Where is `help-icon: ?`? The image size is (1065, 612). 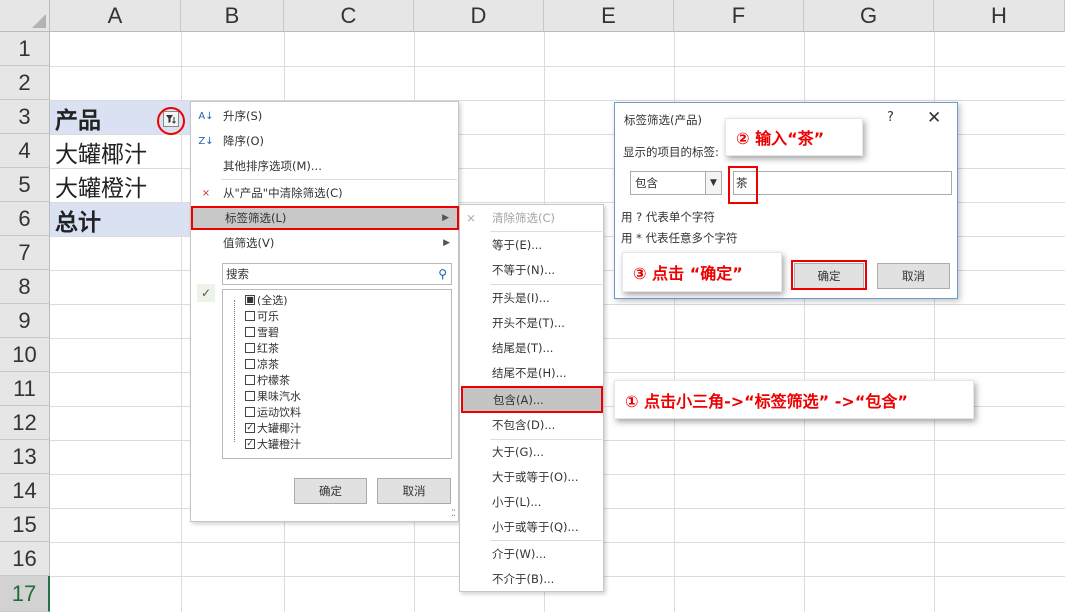
help-icon: ? is located at coordinates (890, 117).